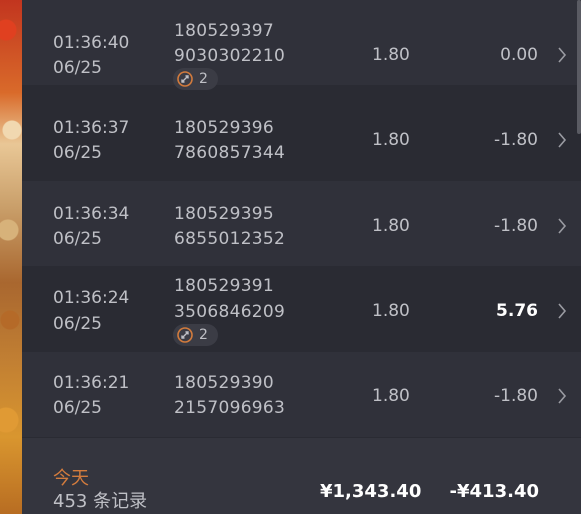 The image size is (581, 514). What do you see at coordinates (230, 312) in the screenshot?
I see `record-id-part2: 3506846209` at bounding box center [230, 312].